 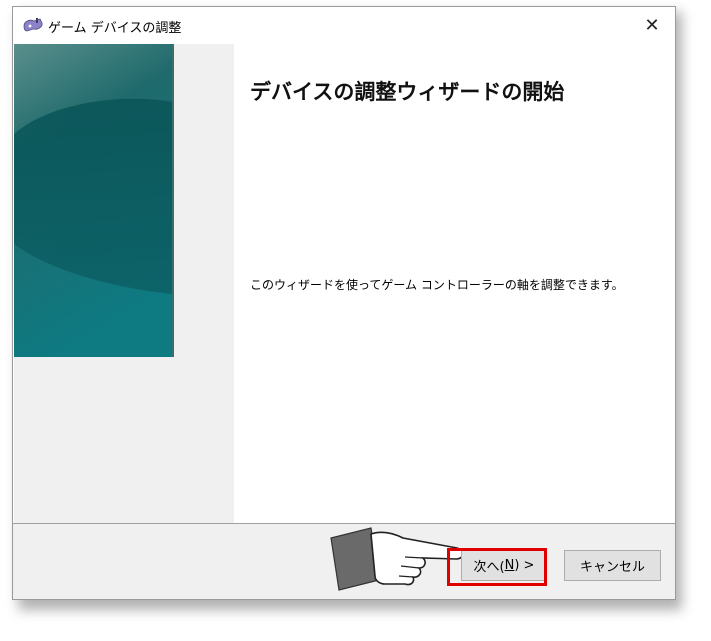 What do you see at coordinates (612, 565) in the screenshot?
I see `cancel-button: キャンセル` at bounding box center [612, 565].